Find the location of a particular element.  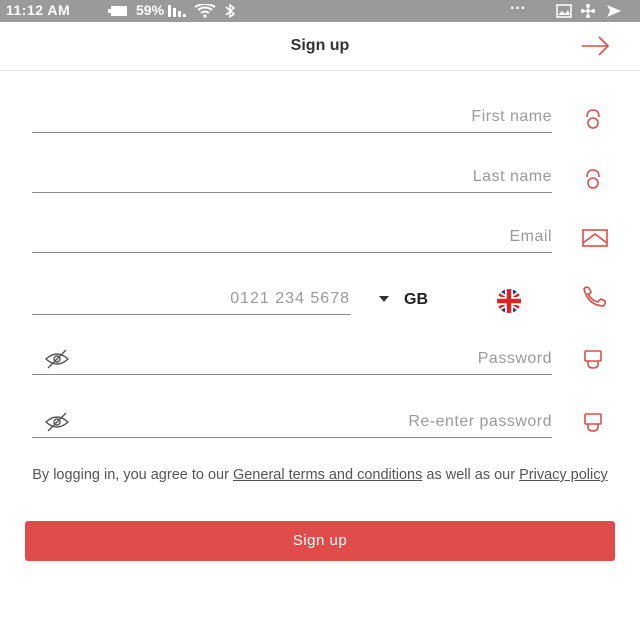

last-name-field: Last name is located at coordinates (292, 179).